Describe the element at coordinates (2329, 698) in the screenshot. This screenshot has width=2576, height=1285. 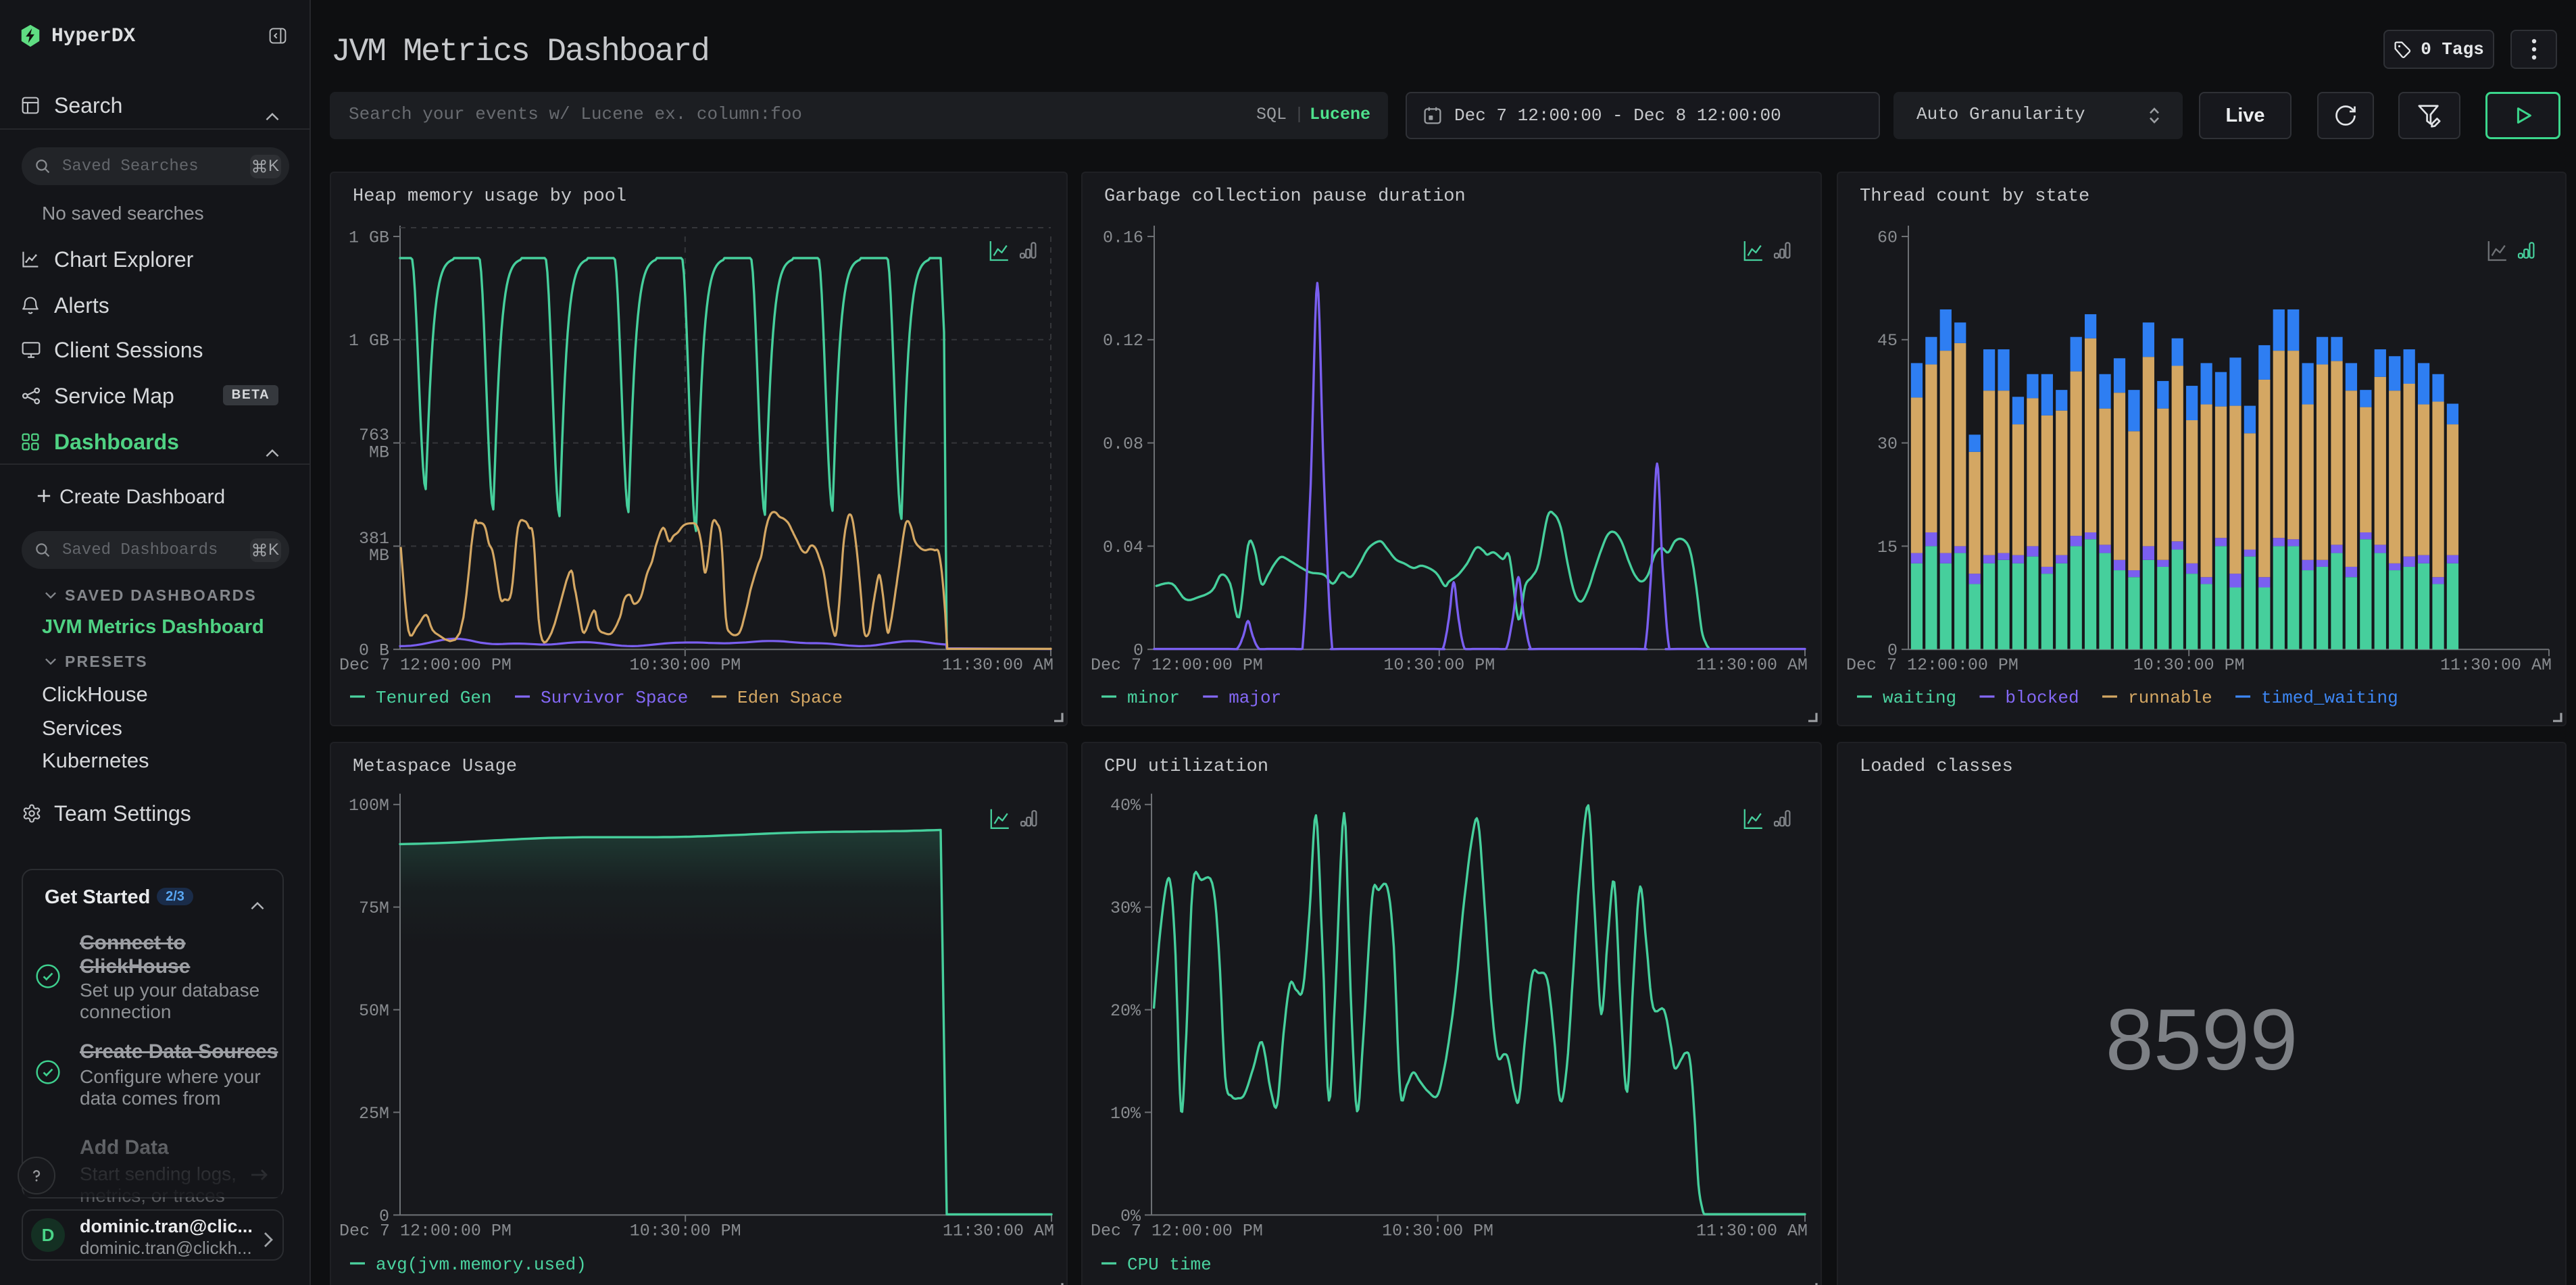
I see `svg-text: timed_waiting` at that location.